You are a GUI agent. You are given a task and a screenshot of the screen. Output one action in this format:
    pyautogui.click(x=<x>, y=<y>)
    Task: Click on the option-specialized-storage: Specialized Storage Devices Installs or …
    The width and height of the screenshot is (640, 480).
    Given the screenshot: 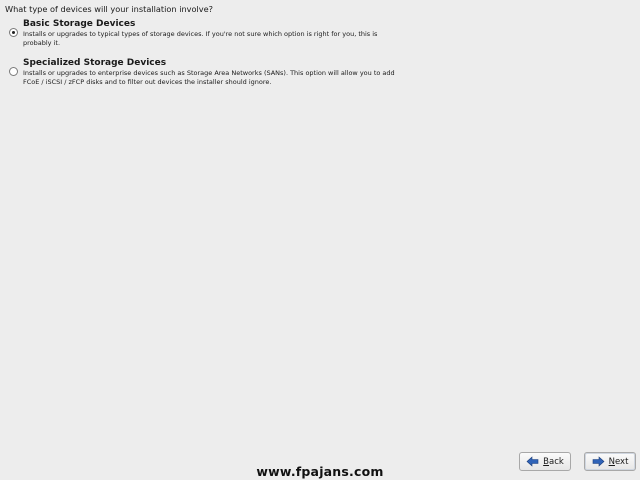 What is the action you would take?
    pyautogui.click(x=203, y=72)
    